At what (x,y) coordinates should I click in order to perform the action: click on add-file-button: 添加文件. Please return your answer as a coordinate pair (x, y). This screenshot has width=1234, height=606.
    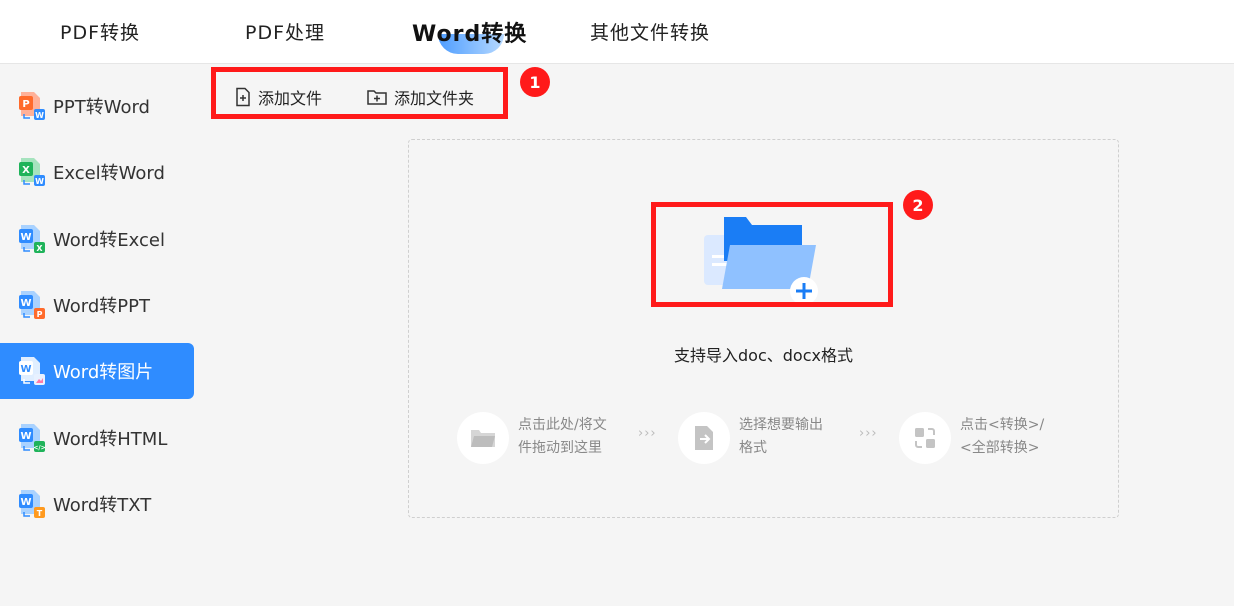
    Looking at the image, I should click on (278, 97).